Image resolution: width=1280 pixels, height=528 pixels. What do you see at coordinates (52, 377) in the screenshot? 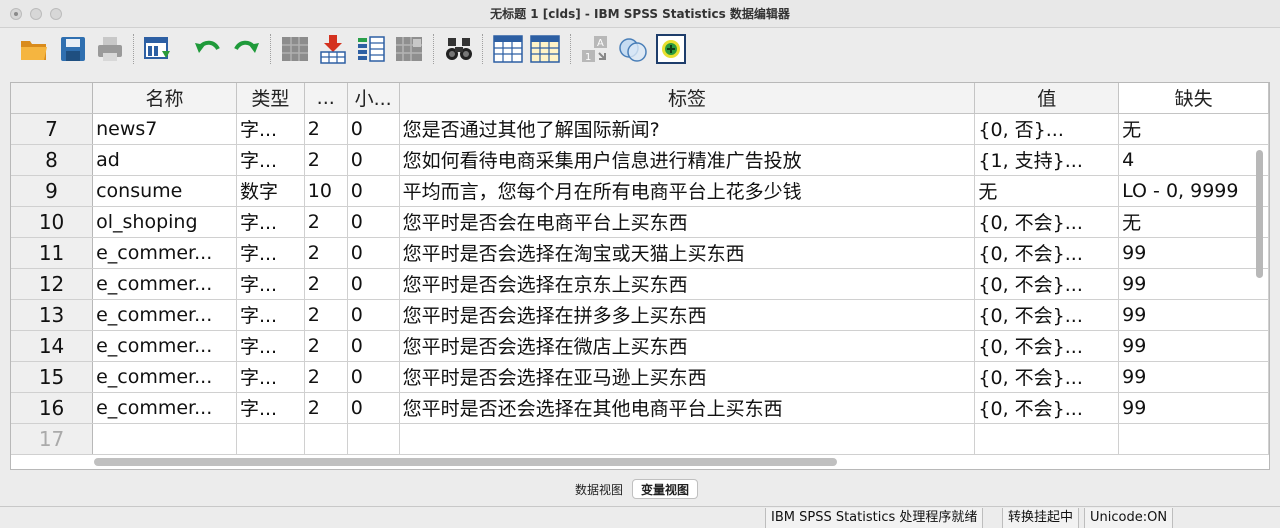
I see `row-number: 15` at bounding box center [52, 377].